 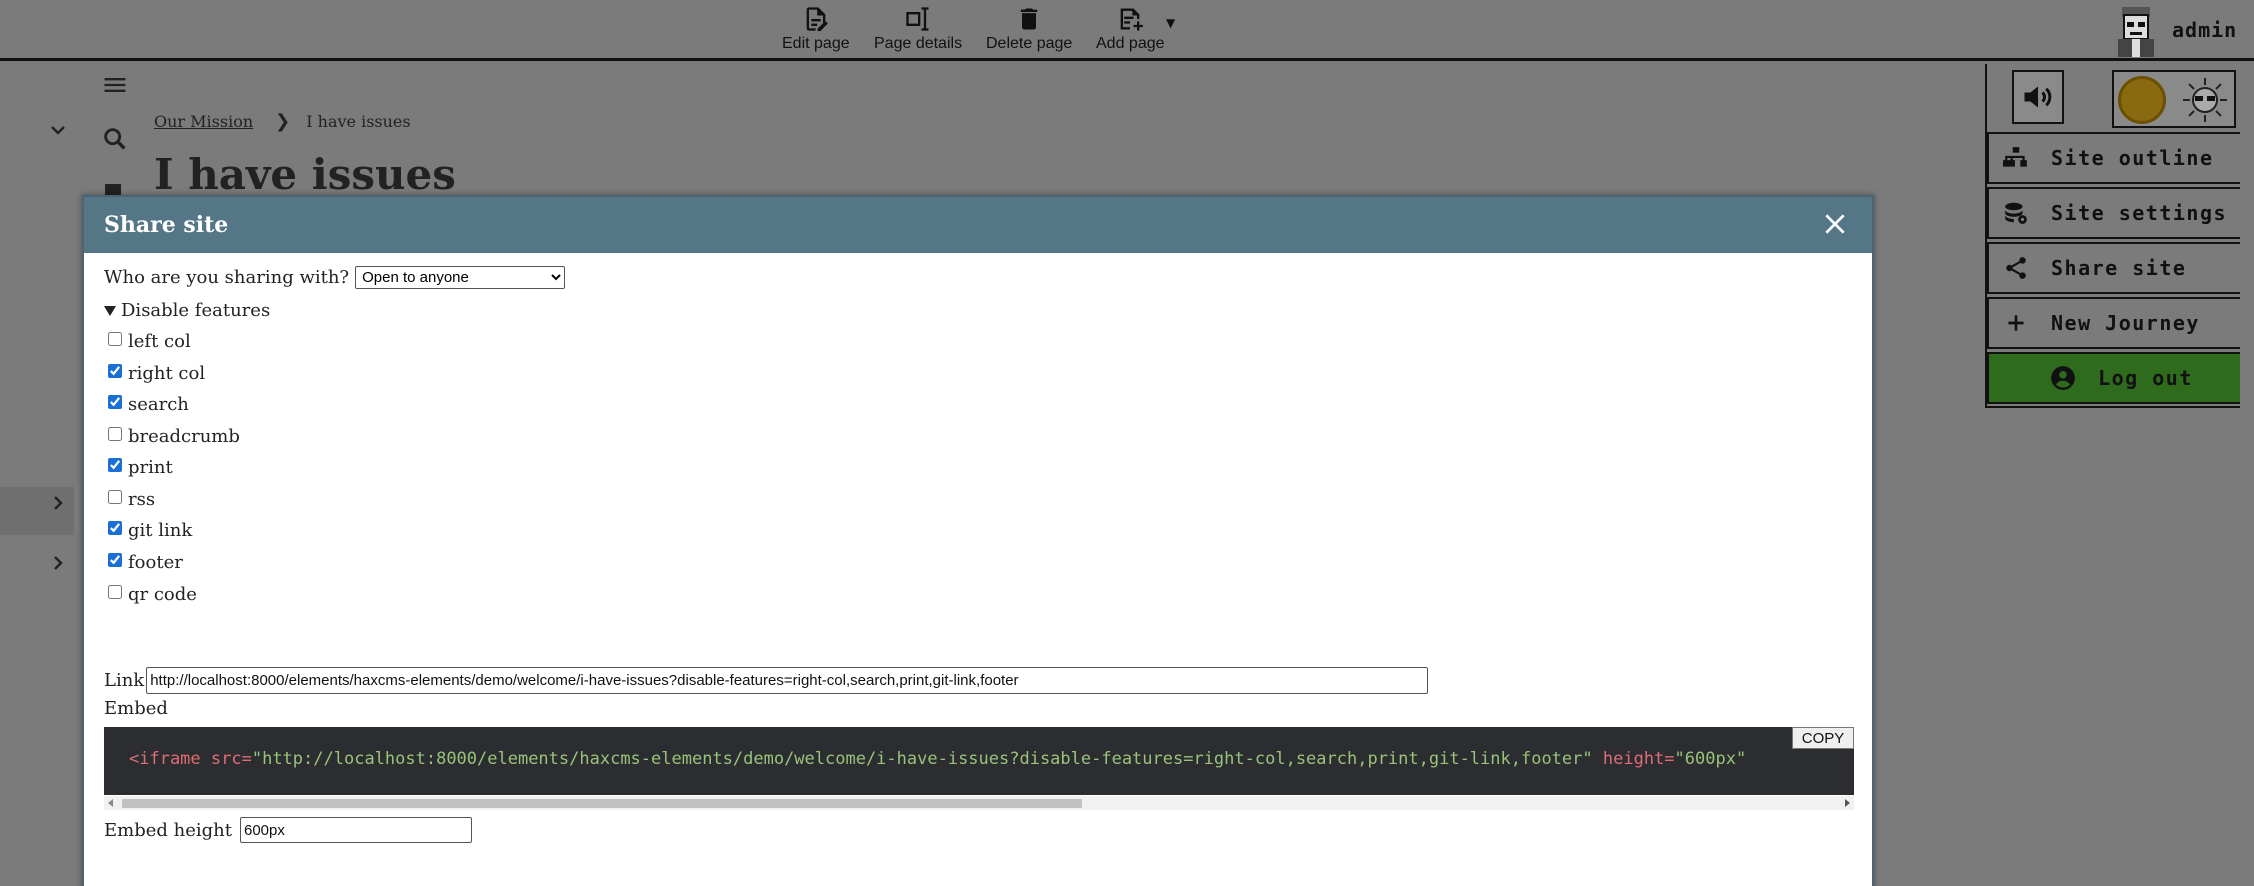 I want to click on add-page-icon, so click(x=1132, y=19).